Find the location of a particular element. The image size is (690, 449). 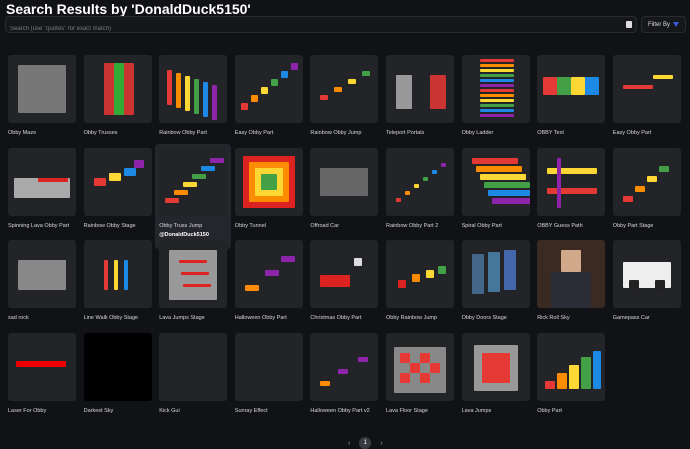

result-item: Rainbow Obby Part is located at coordinates (193, 95).